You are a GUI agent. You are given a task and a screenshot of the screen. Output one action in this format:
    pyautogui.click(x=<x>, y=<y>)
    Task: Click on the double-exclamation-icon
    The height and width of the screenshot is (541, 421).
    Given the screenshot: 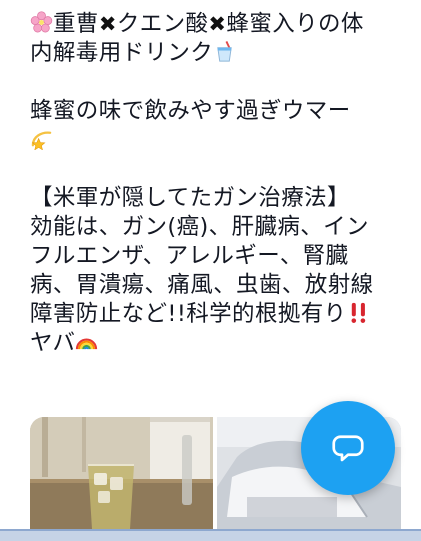 What is the action you would take?
    pyautogui.click(x=358, y=312)
    